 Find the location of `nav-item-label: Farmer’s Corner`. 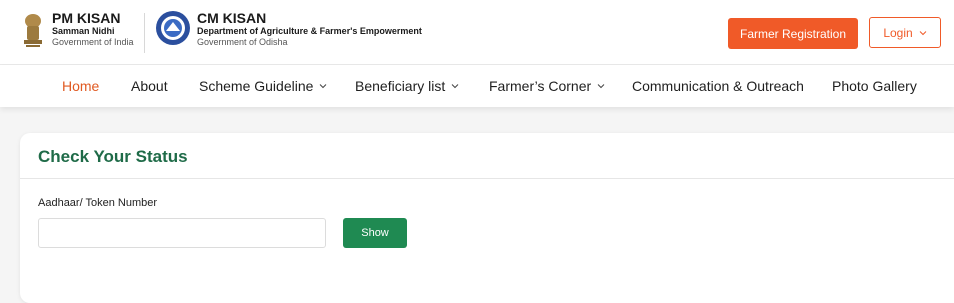

nav-item-label: Farmer’s Corner is located at coordinates (540, 86).